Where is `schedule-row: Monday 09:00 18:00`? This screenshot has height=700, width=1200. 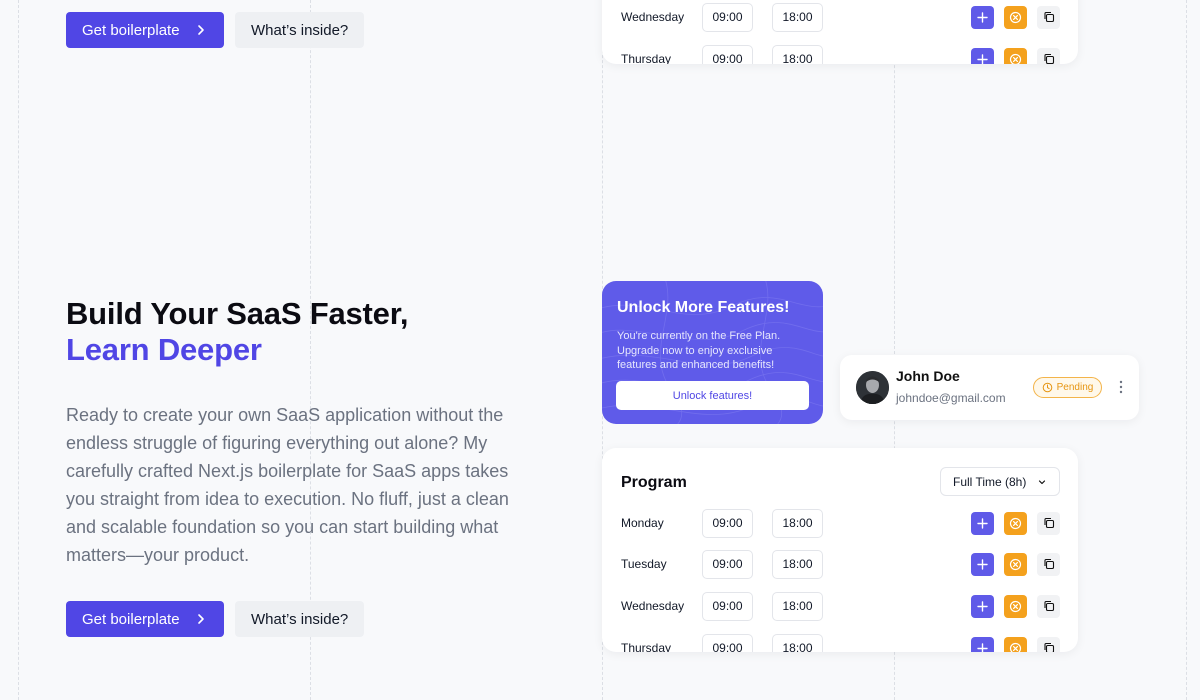
schedule-row: Monday 09:00 18:00 is located at coordinates (840, 523).